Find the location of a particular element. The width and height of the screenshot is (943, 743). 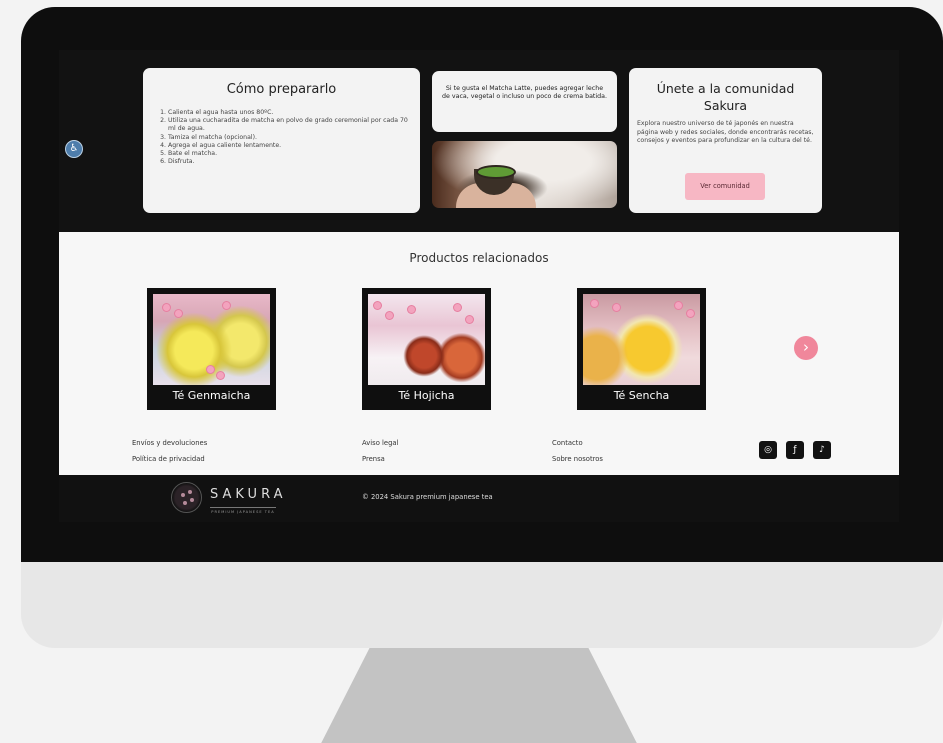

related-title: Productos relacionados is located at coordinates (479, 258).